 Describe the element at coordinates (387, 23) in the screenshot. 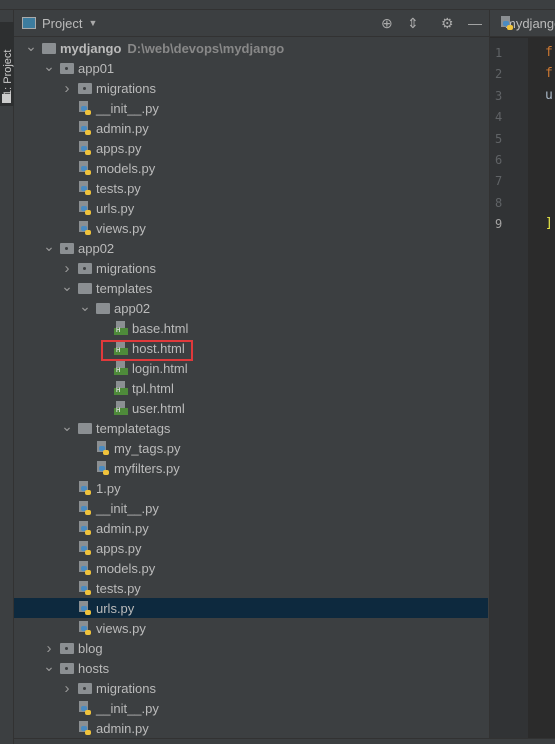

I see `locate-file-icon: ⊕` at that location.